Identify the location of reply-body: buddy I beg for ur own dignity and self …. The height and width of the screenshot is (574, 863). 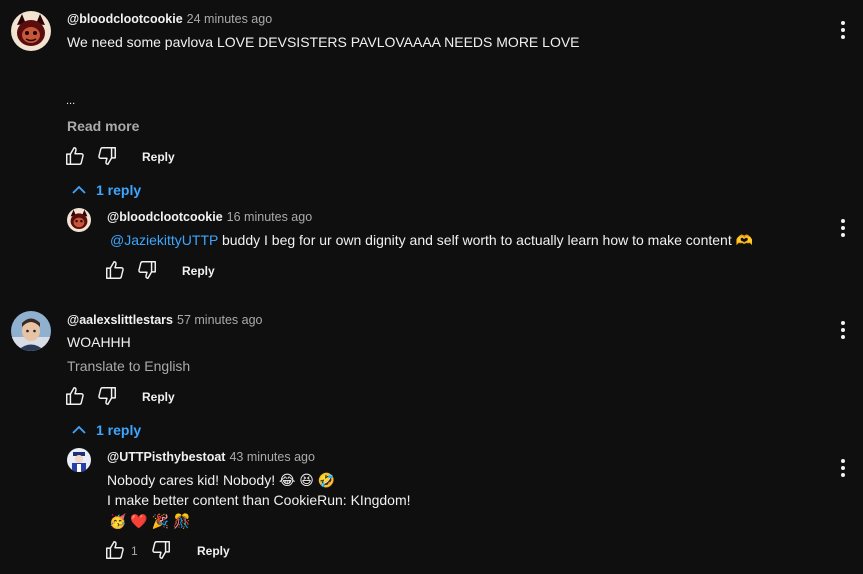
(486, 240).